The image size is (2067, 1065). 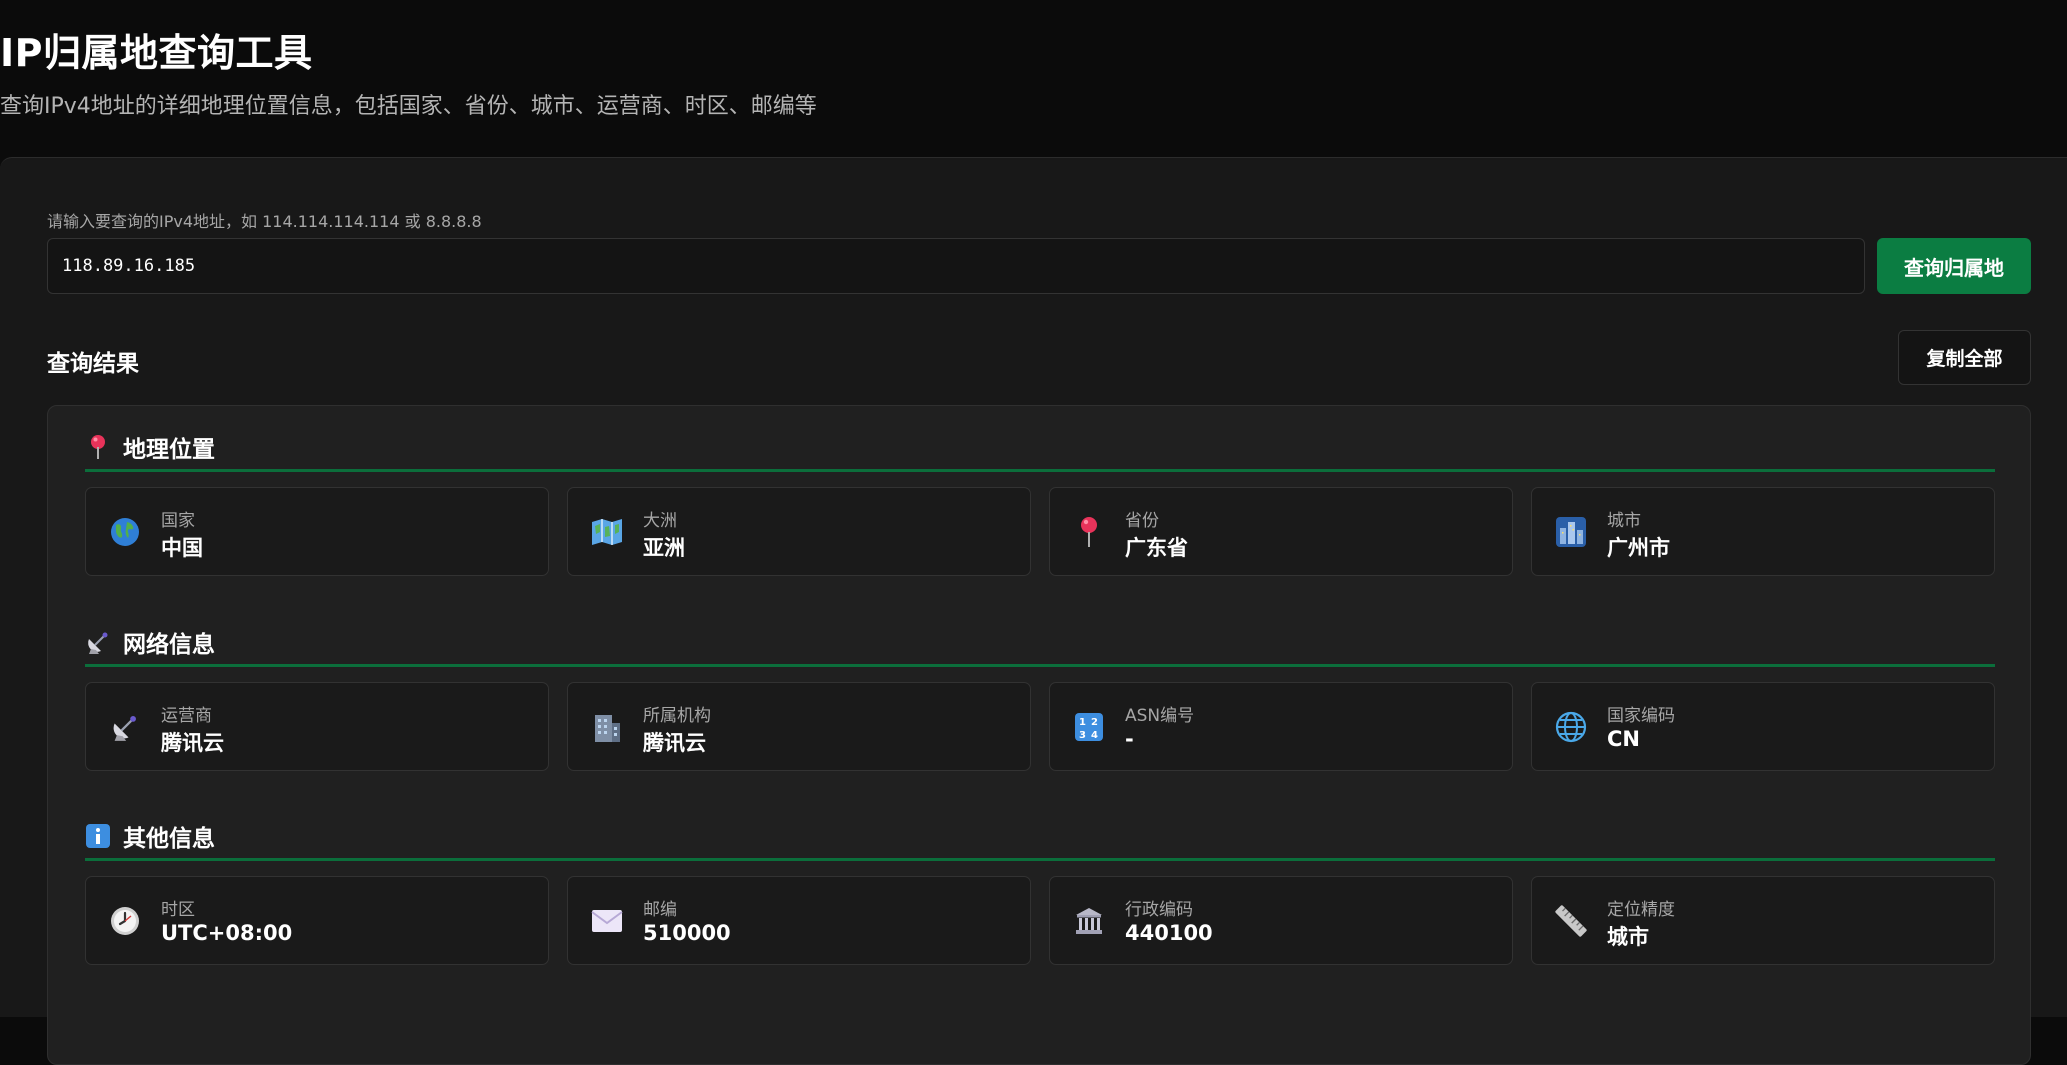 I want to click on svg-text: 3, so click(x=1082, y=735).